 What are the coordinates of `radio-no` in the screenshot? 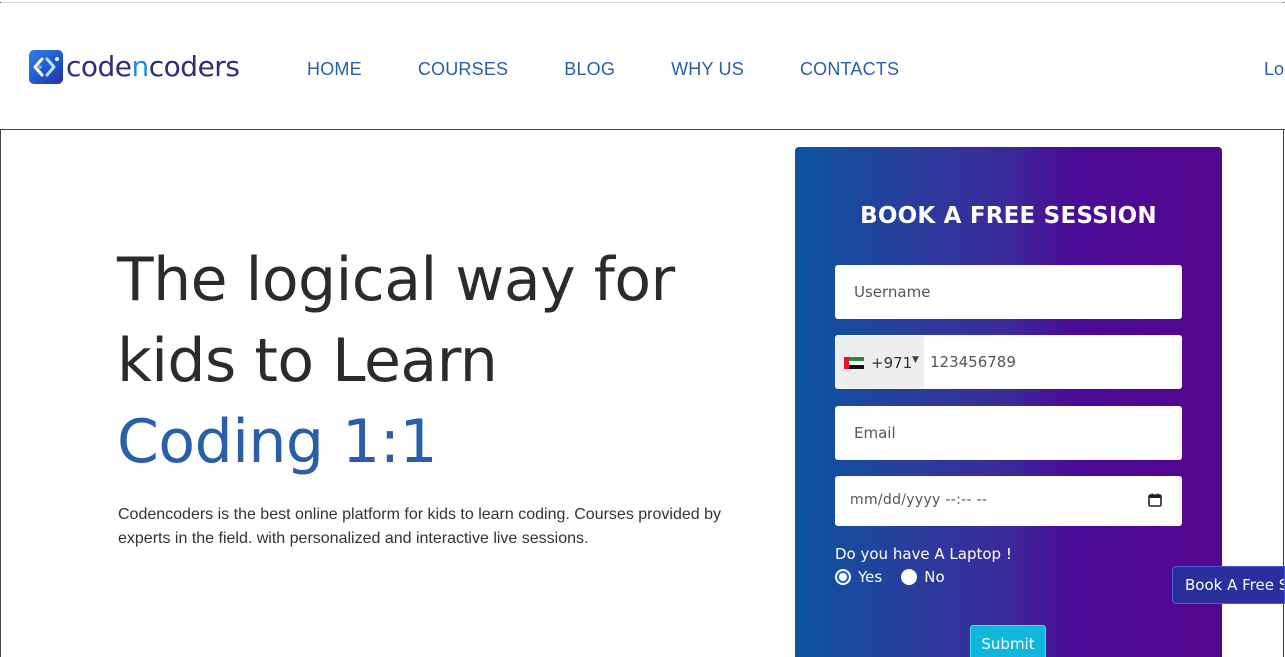 It's located at (909, 577).